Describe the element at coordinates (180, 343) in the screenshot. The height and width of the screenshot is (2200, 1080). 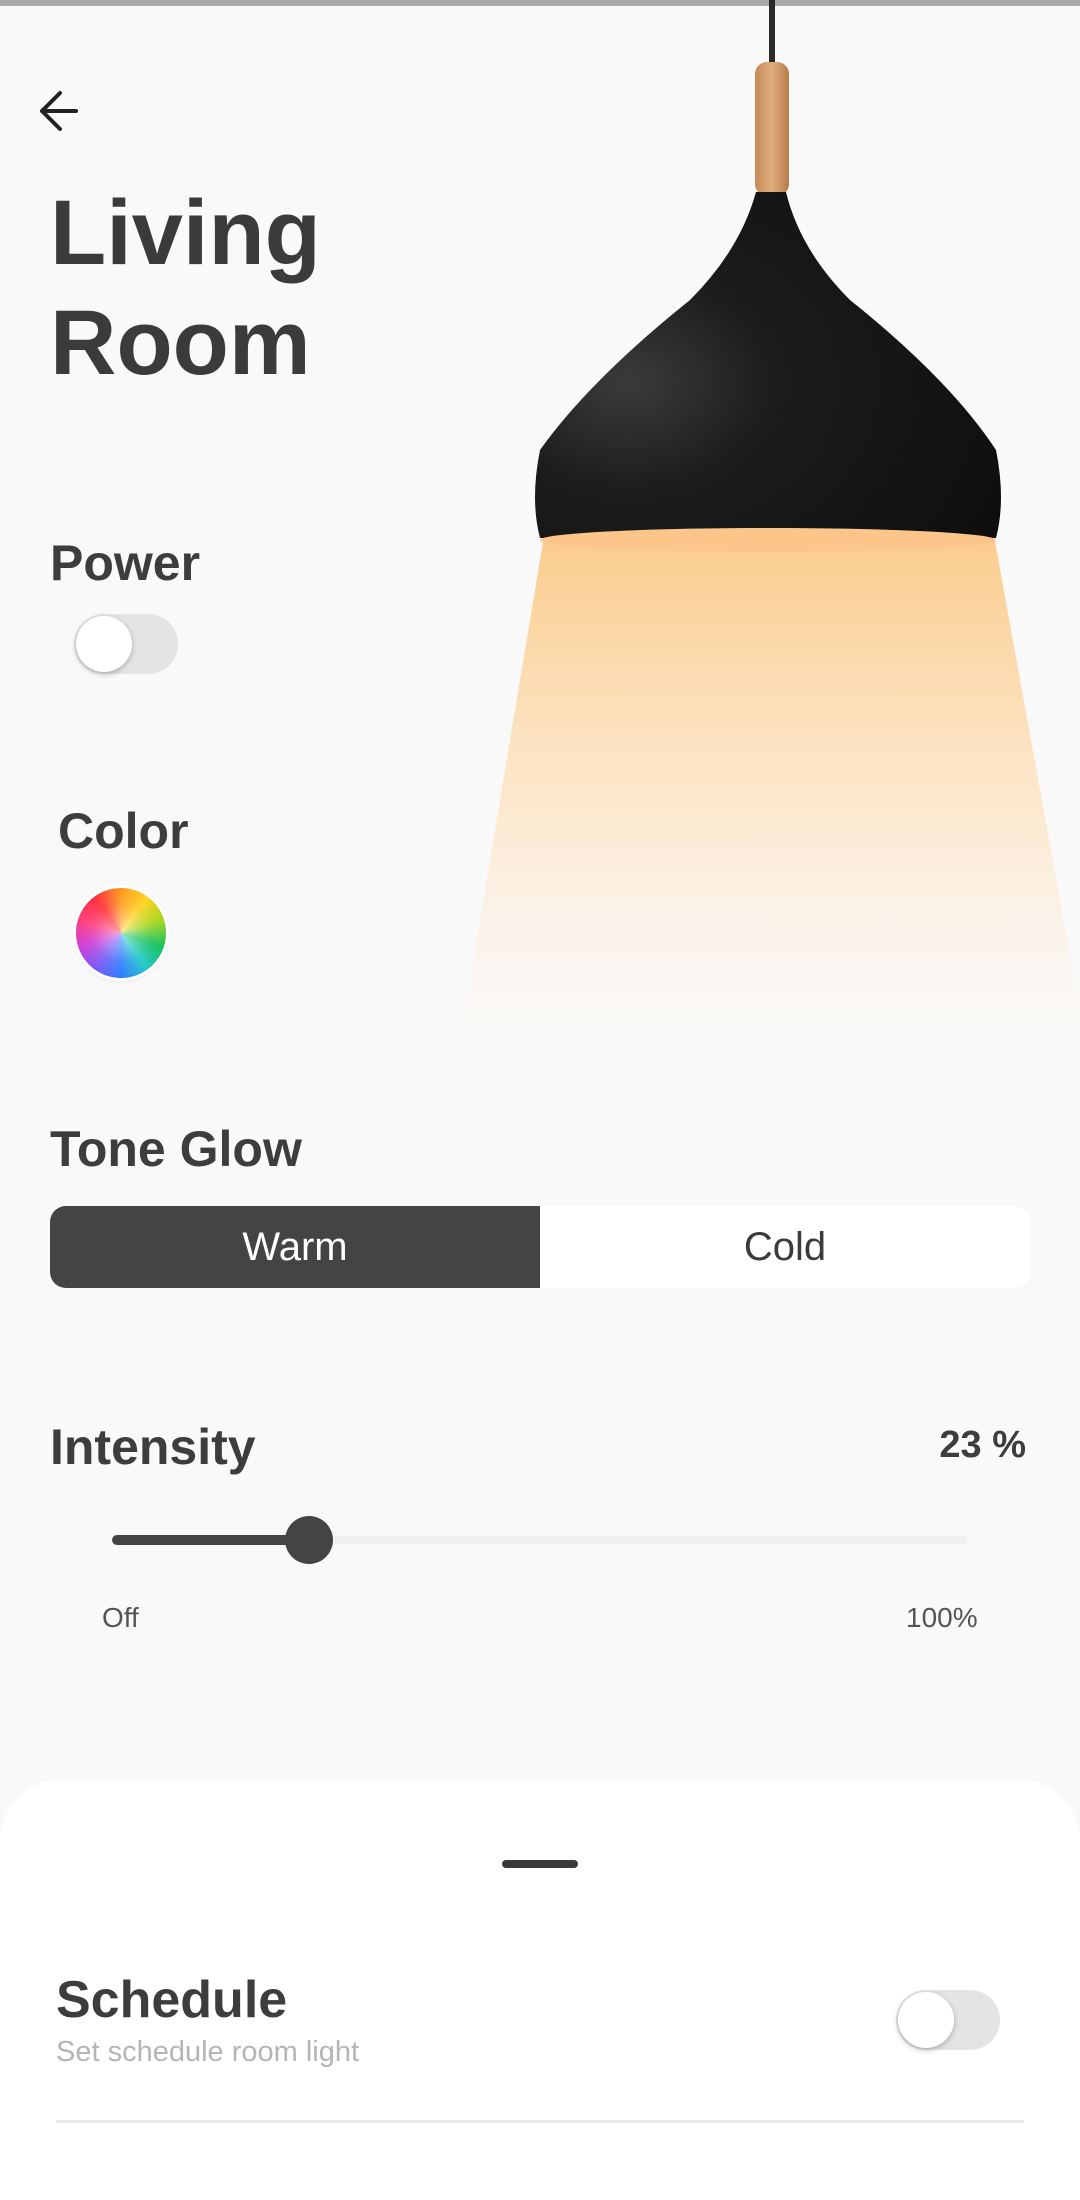
I see `page-title-line-2: Room` at that location.